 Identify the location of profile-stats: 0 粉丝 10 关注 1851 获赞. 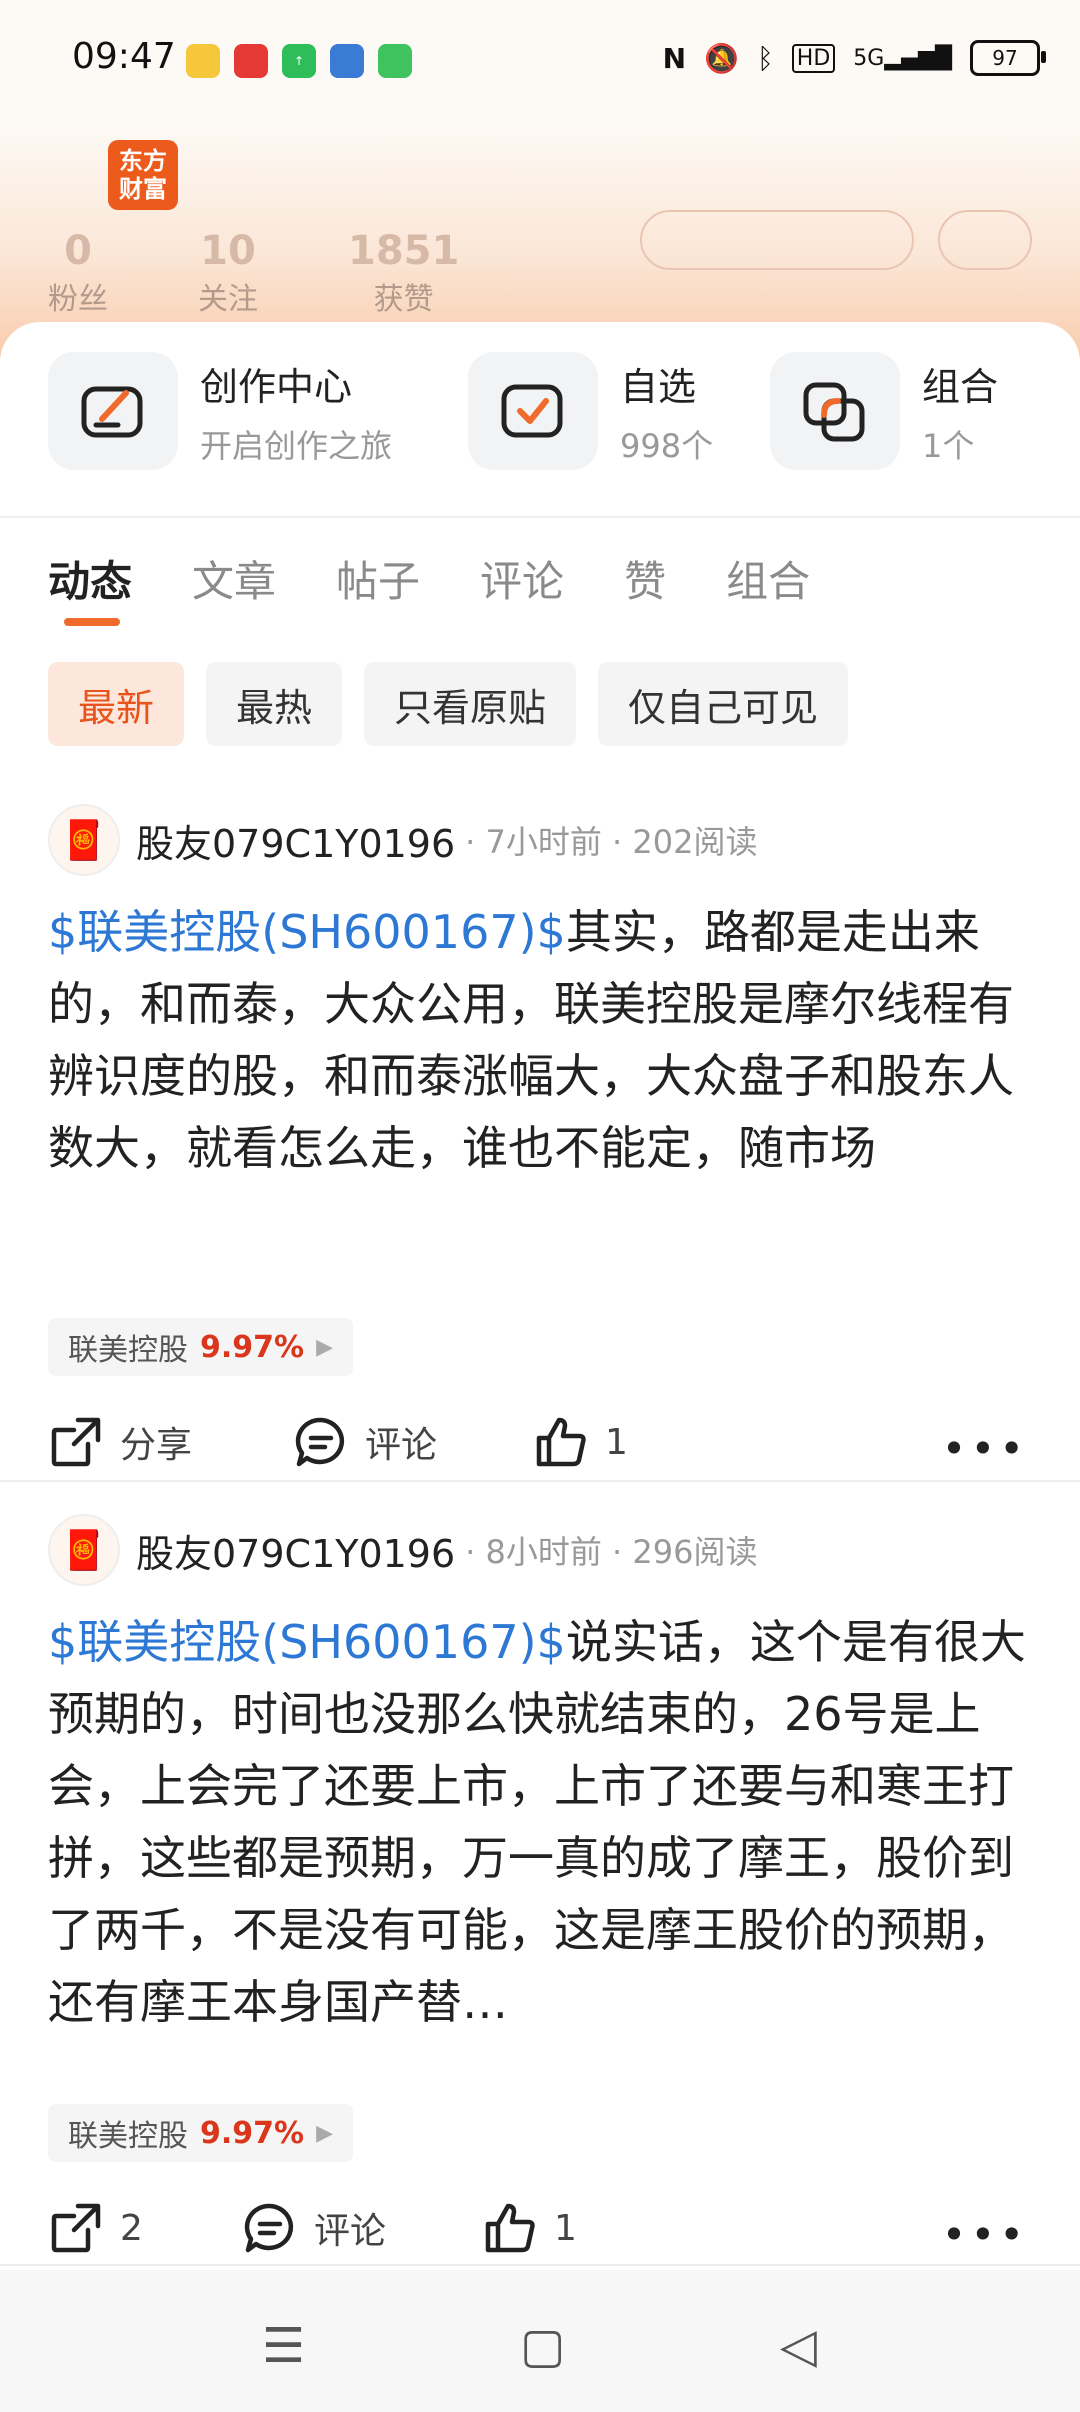
(253, 273).